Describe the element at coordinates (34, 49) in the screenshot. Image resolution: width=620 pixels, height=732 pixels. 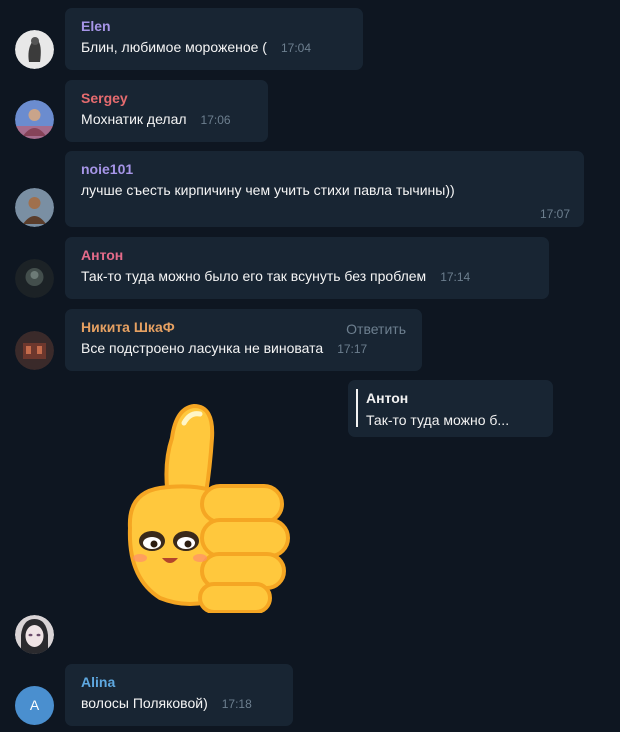
I see `avatar-elen` at that location.